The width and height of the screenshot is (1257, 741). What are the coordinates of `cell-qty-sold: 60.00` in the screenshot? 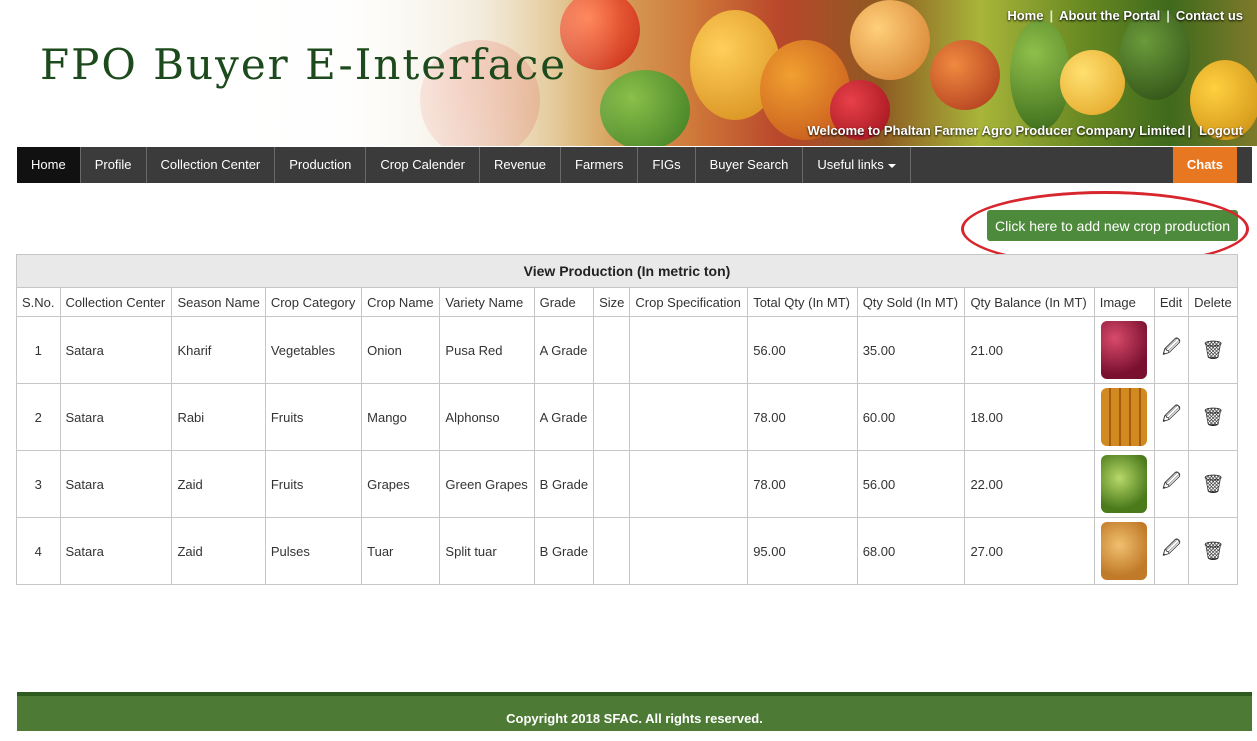 It's located at (911, 417).